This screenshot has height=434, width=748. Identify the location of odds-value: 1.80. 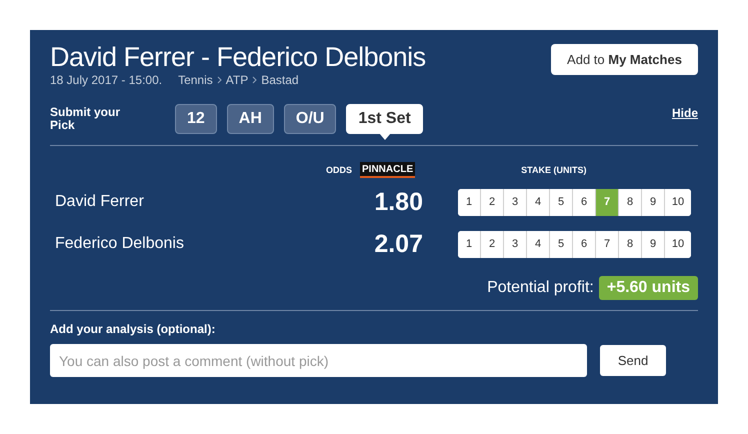
(398, 202).